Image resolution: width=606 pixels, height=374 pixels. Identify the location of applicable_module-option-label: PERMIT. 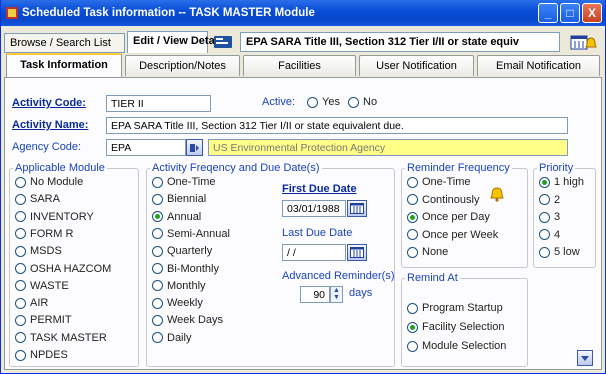
(51, 320).